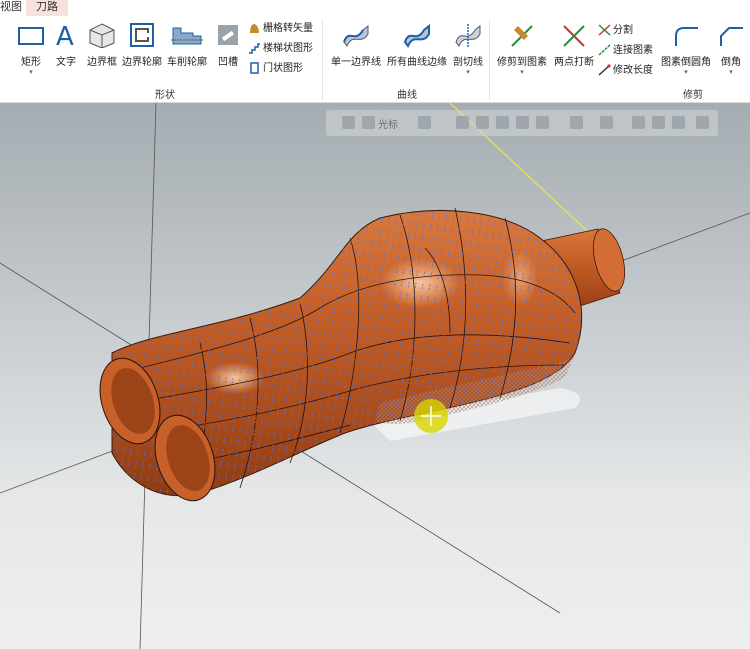 The height and width of the screenshot is (649, 750). Describe the element at coordinates (102, 62) in the screenshot. I see `bounding-box-label: 边界框` at that location.